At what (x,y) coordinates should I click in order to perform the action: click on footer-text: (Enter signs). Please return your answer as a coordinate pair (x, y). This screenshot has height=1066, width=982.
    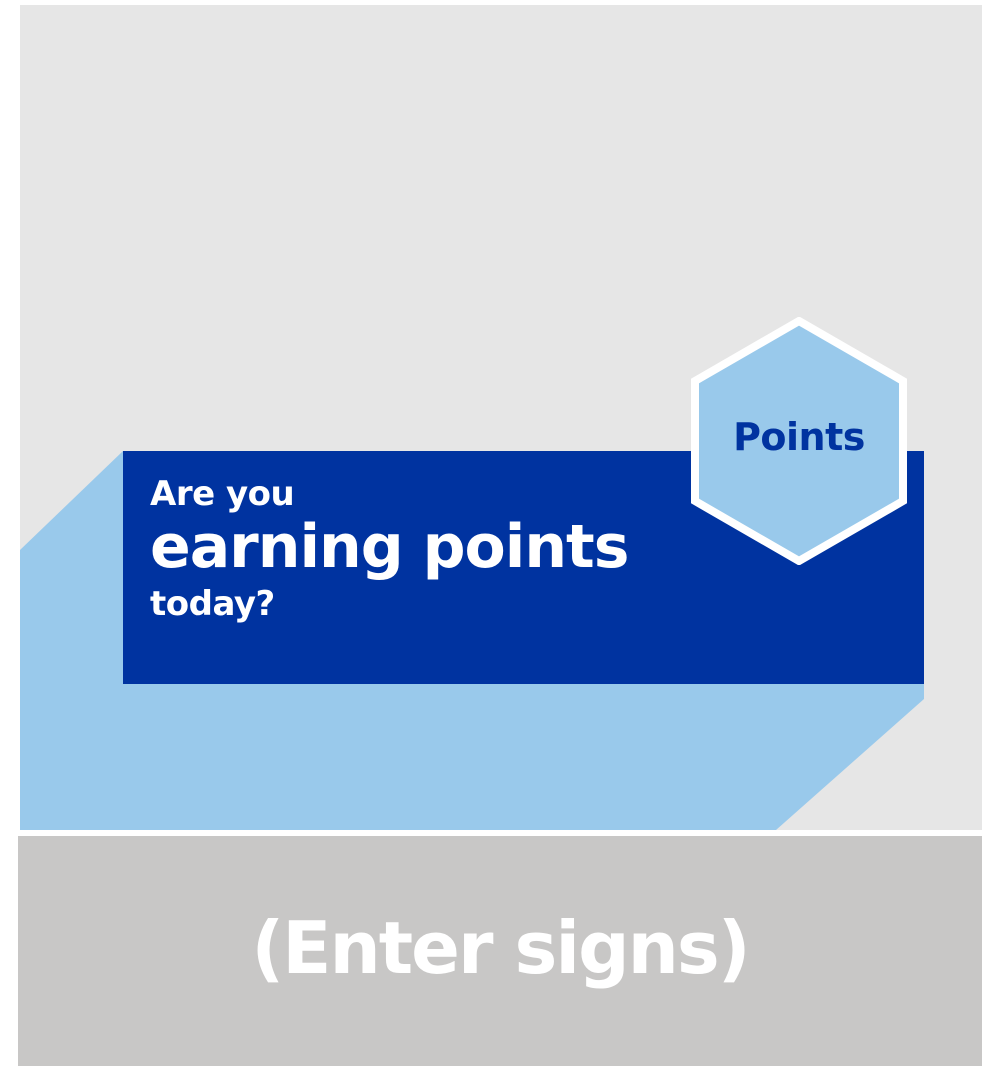
    Looking at the image, I should click on (500, 948).